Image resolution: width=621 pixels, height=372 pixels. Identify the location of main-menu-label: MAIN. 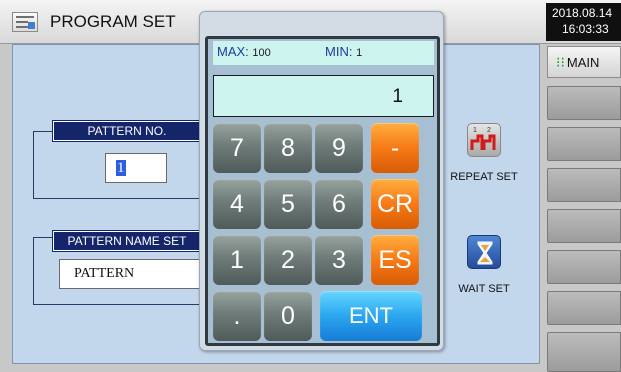
(583, 62).